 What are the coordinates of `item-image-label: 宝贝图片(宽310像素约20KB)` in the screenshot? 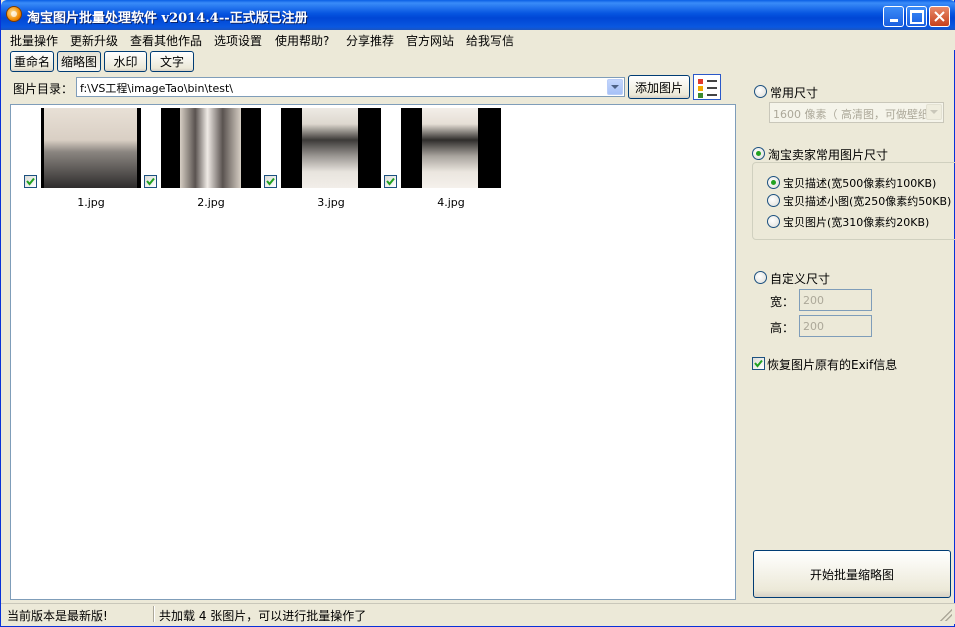 It's located at (856, 222).